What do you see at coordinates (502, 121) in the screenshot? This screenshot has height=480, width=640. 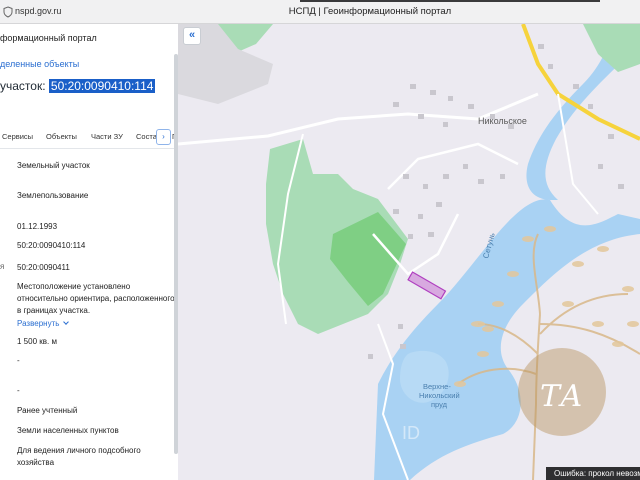 I see `village-label: Никольское` at bounding box center [502, 121].